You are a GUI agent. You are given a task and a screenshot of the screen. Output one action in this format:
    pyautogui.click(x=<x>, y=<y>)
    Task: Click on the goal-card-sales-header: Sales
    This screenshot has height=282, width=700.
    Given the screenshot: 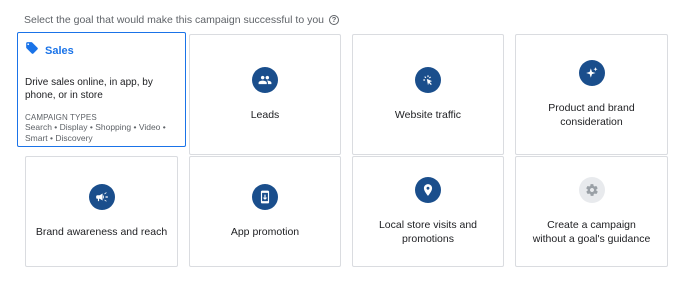 What is the action you would take?
    pyautogui.click(x=49, y=50)
    